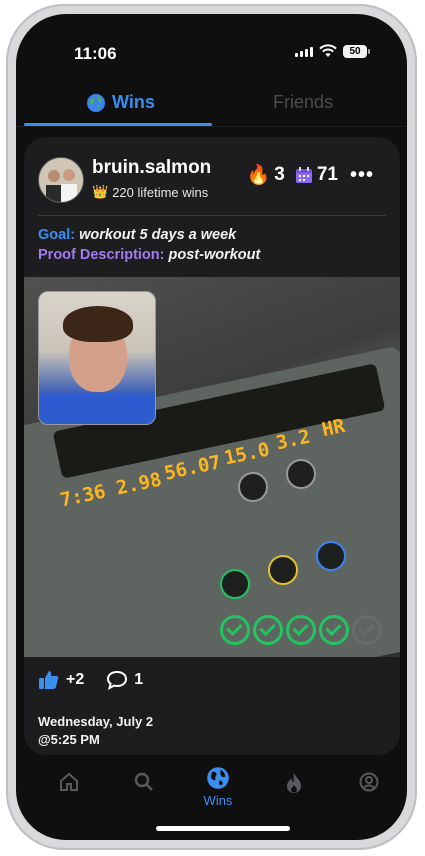 This screenshot has width=425, height=856. I want to click on more-options-icon: •••, so click(362, 175).